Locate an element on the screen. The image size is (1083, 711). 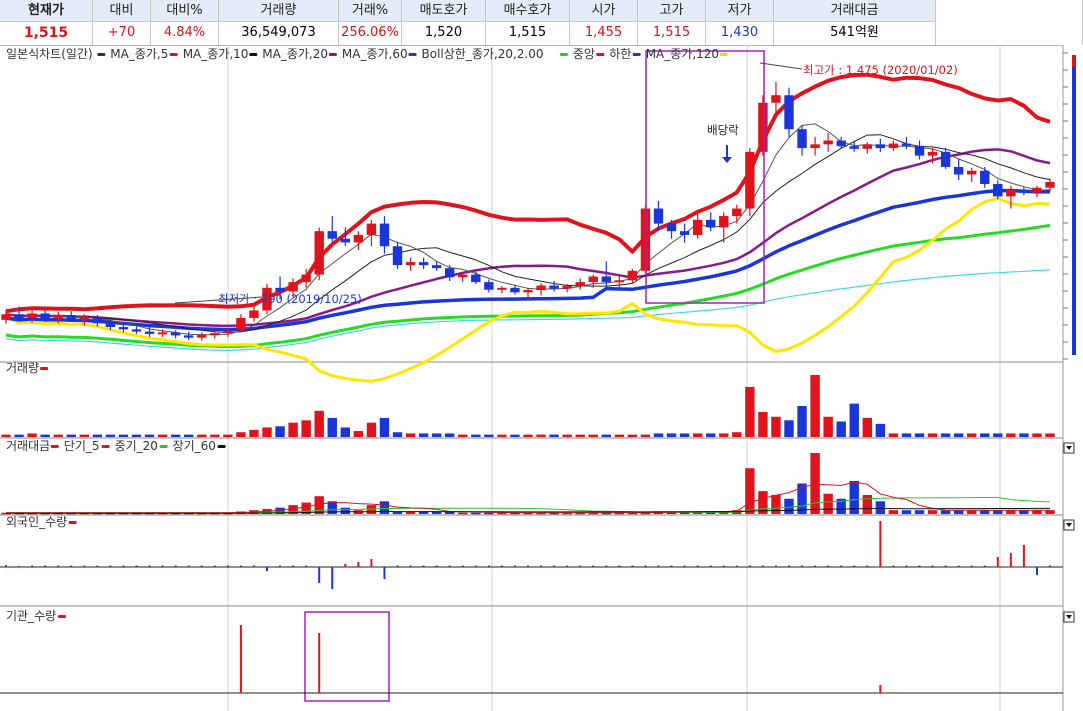
legend-price: MA_종가,10 is located at coordinates (216, 54).